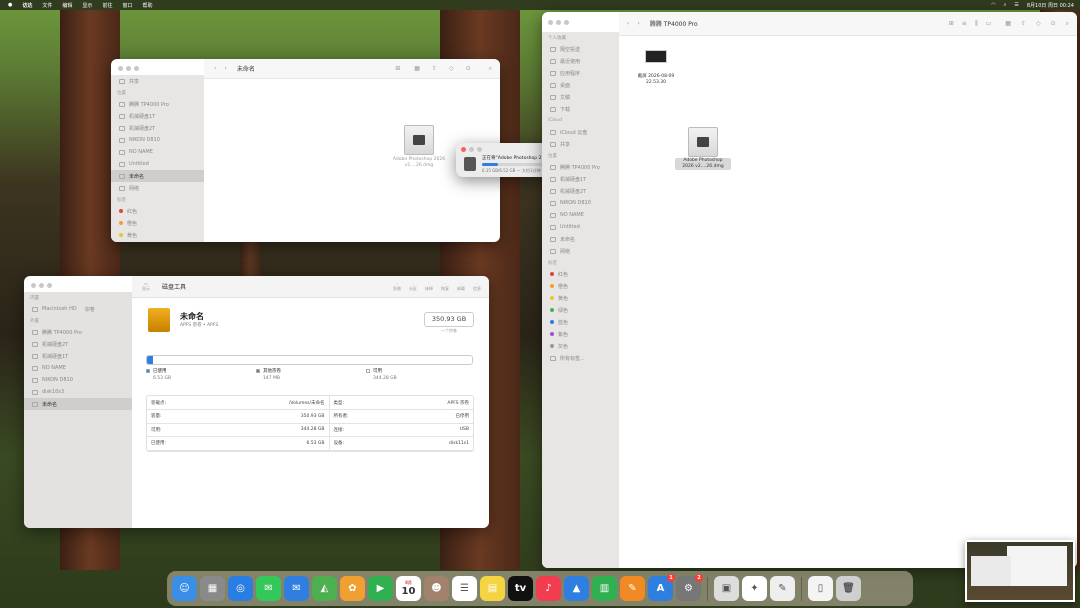  Describe the element at coordinates (87, 5) in the screenshot. I see `menu-view: 显示` at that location.